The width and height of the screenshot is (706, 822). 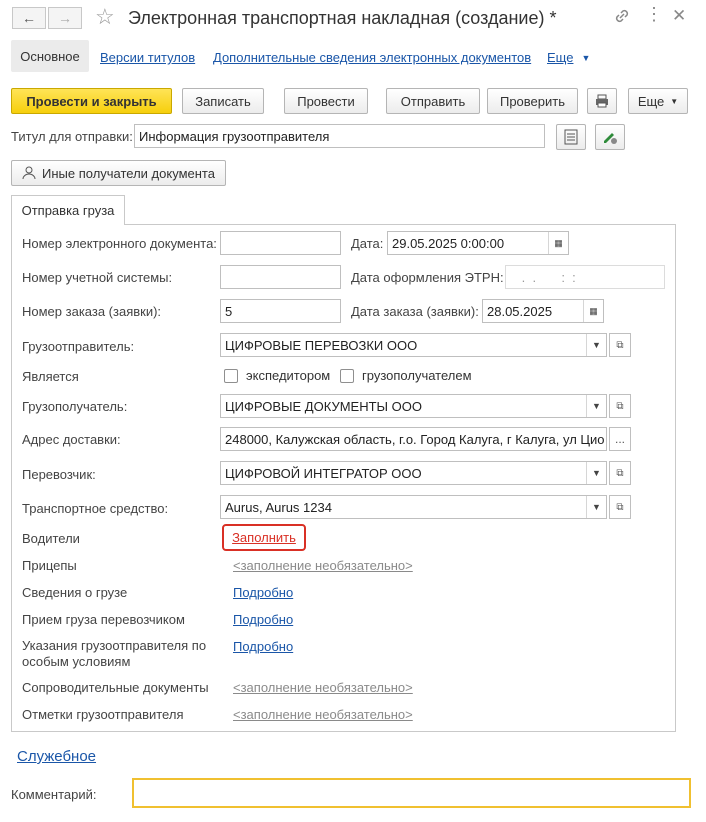 What do you see at coordinates (92, 311) in the screenshot?
I see `order-number-label: Номер заказа (заявки):` at bounding box center [92, 311].